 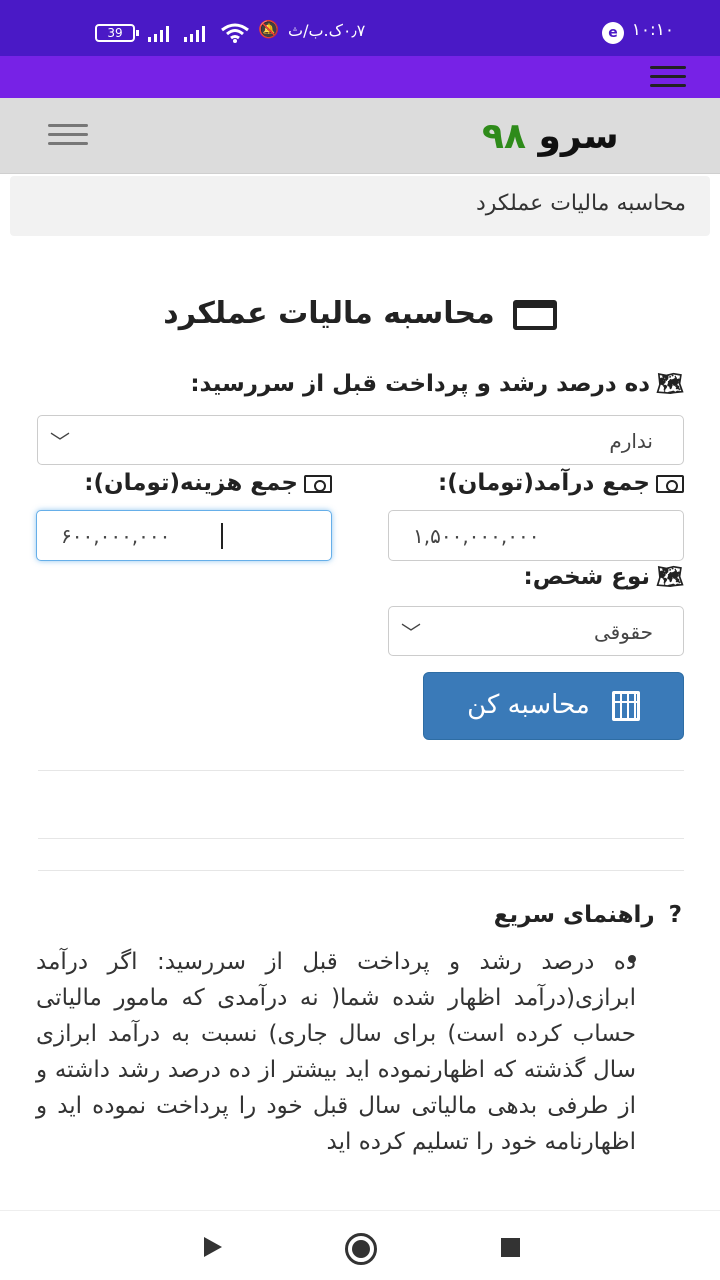 I want to click on clock: ۱۰:۱۰, so click(x=652, y=30).